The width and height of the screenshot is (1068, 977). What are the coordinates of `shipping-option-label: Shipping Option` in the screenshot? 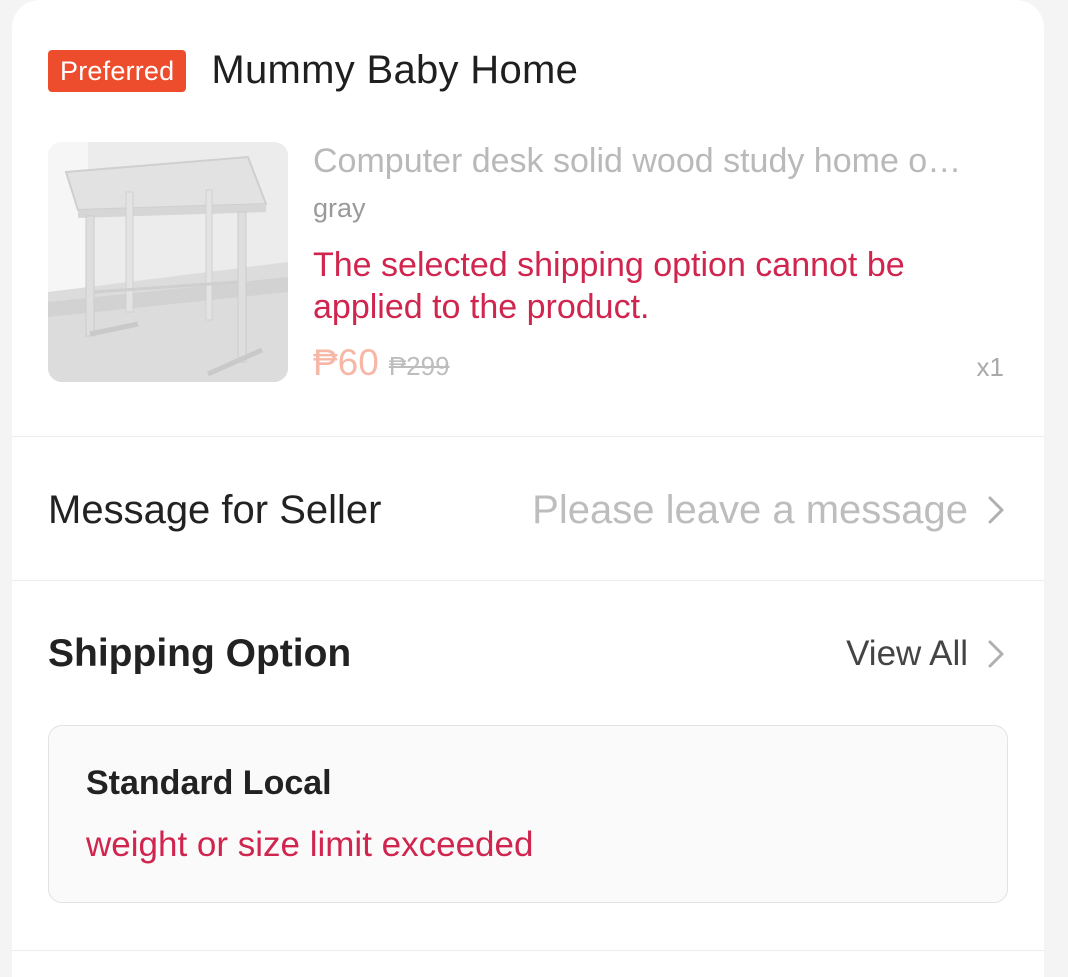 It's located at (200, 653).